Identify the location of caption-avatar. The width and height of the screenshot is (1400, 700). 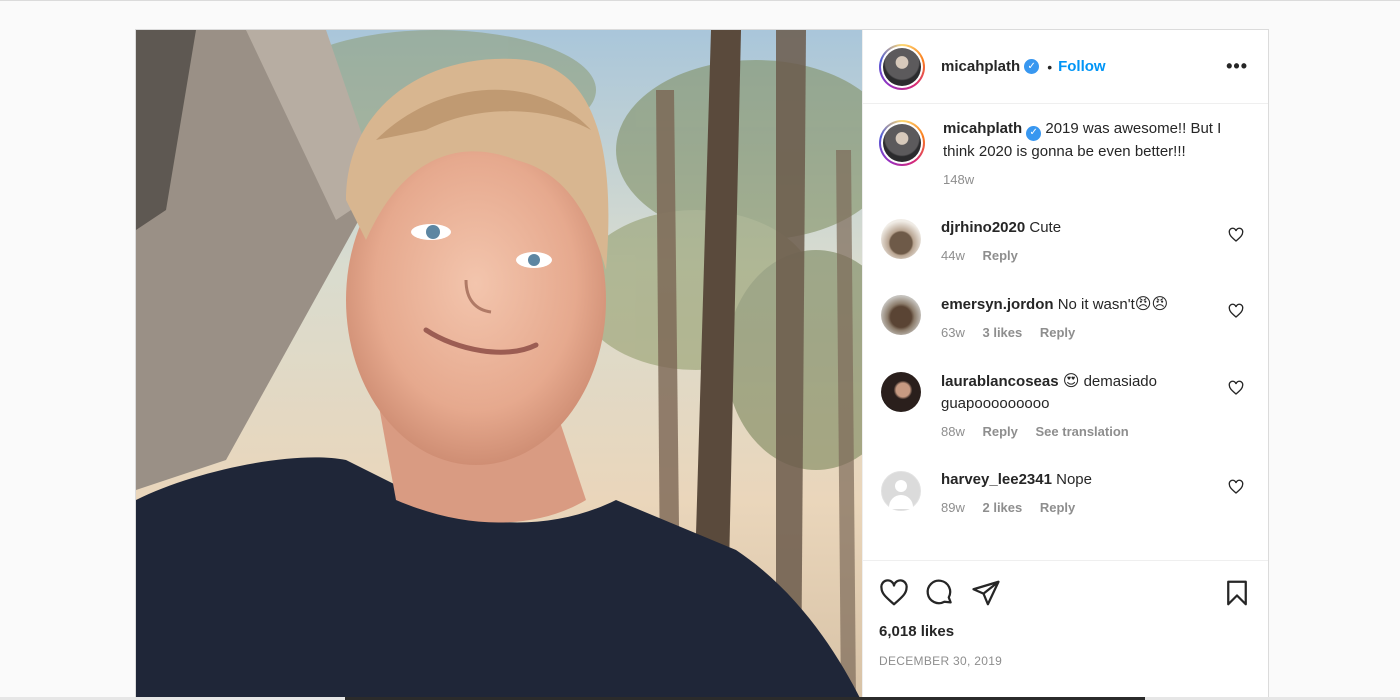
(902, 143).